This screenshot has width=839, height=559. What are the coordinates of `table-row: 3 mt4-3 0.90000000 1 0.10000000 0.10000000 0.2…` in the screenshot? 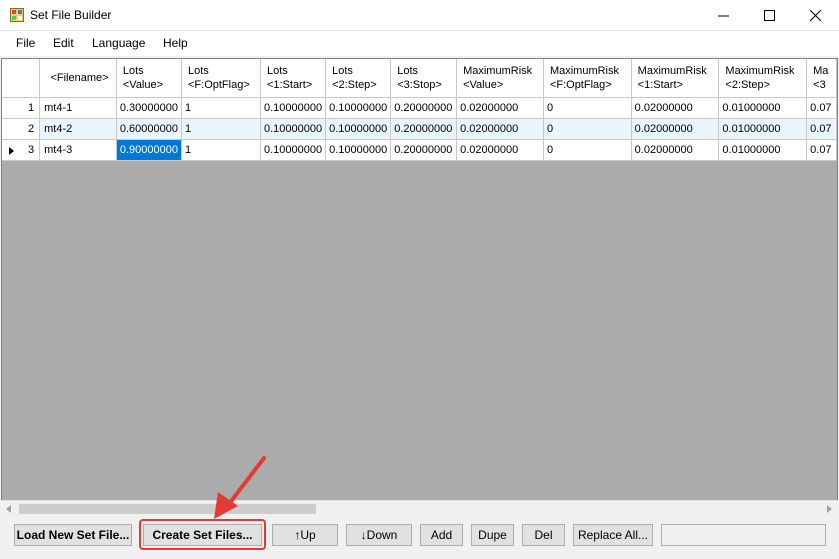 It's located at (419, 150).